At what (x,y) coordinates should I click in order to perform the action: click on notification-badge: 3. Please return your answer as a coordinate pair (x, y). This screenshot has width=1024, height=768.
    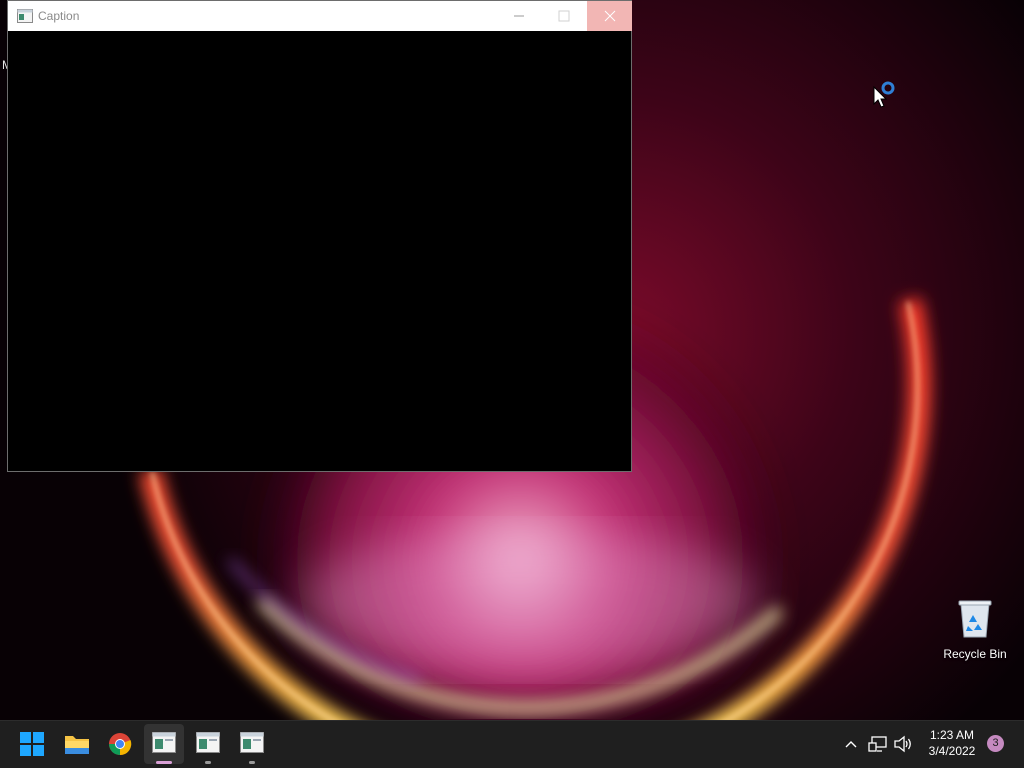
    Looking at the image, I should click on (995, 743).